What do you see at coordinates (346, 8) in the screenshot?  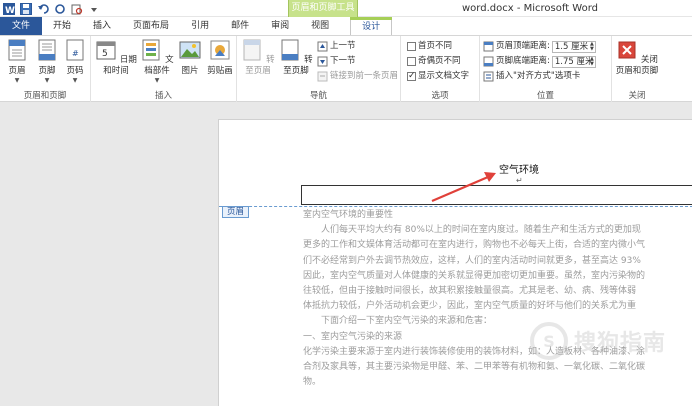 I see `title-bar: W 页眉和页脚工具 word.docx - Microsoft Word` at bounding box center [346, 8].